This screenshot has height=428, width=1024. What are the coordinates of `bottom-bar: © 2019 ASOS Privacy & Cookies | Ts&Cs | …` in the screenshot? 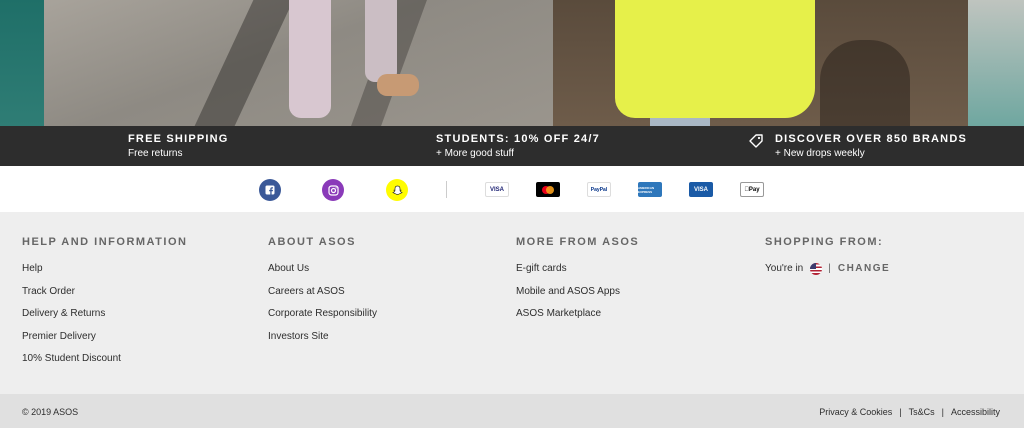 It's located at (512, 411).